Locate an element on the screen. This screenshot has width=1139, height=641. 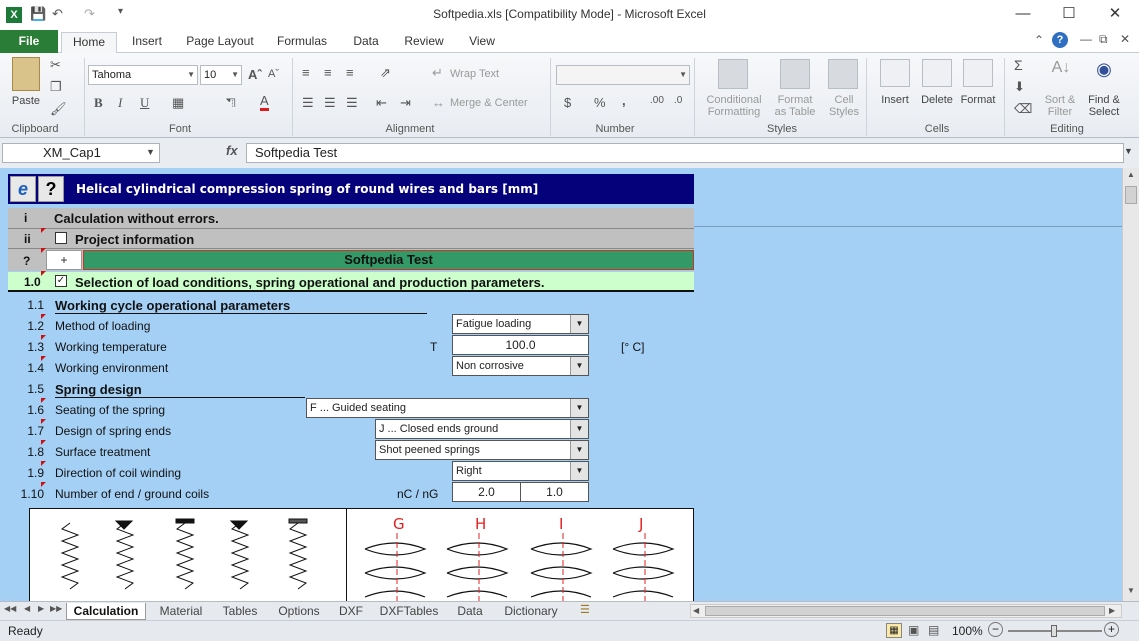
browser-icon: e is located at coordinates (23, 189).